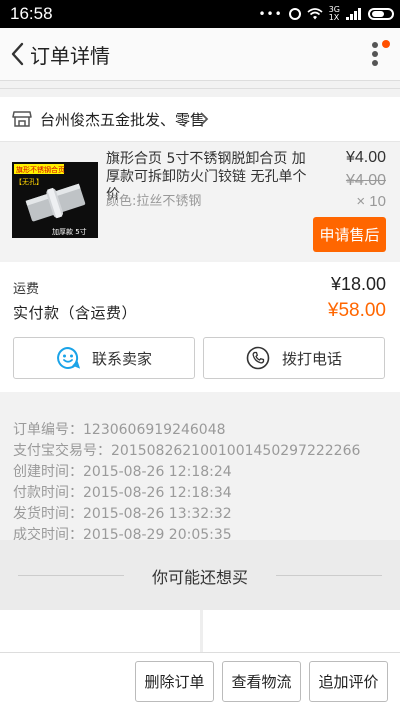 Image resolution: width=400 pixels, height=711 pixels. I want to click on dots-icon: •••, so click(270, 14).